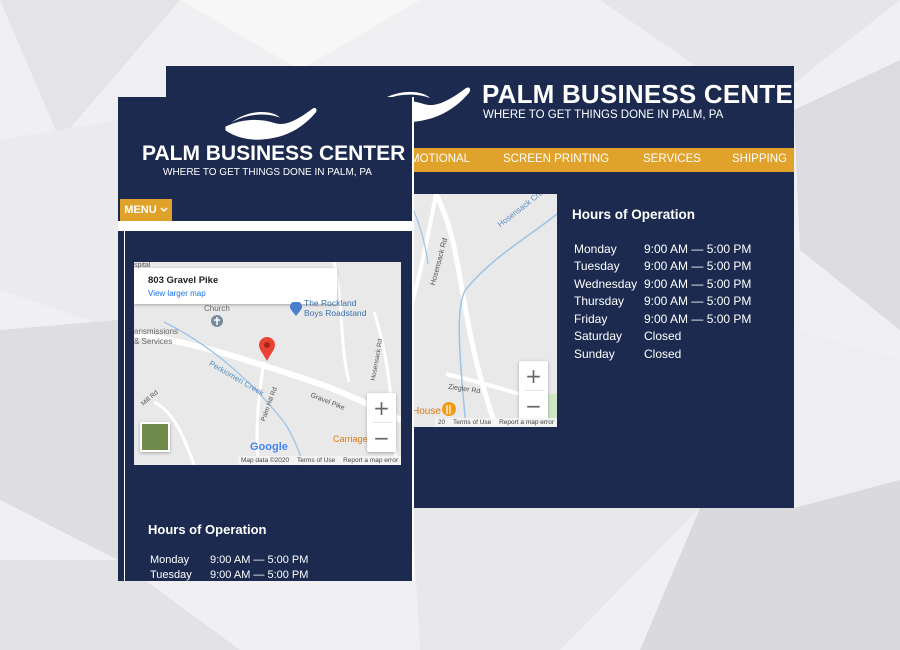 This screenshot has height=650, width=900. I want to click on hours-row: Sunday Closed, so click(662, 354).